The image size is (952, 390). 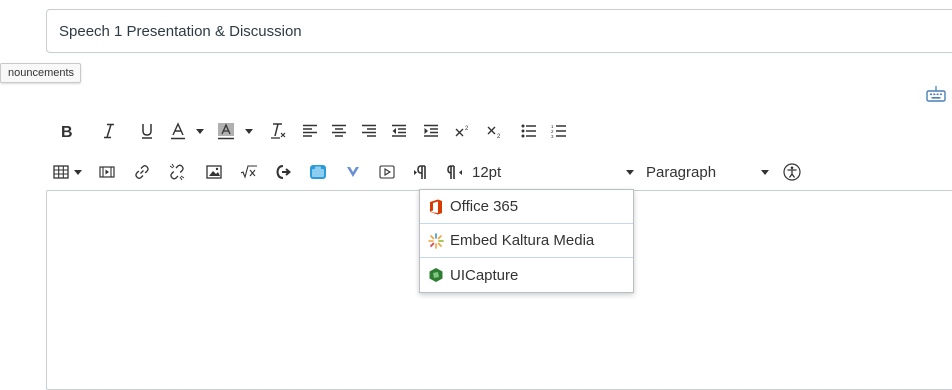 What do you see at coordinates (681, 172) in the screenshot?
I see `block-format-value: Paragraph` at bounding box center [681, 172].